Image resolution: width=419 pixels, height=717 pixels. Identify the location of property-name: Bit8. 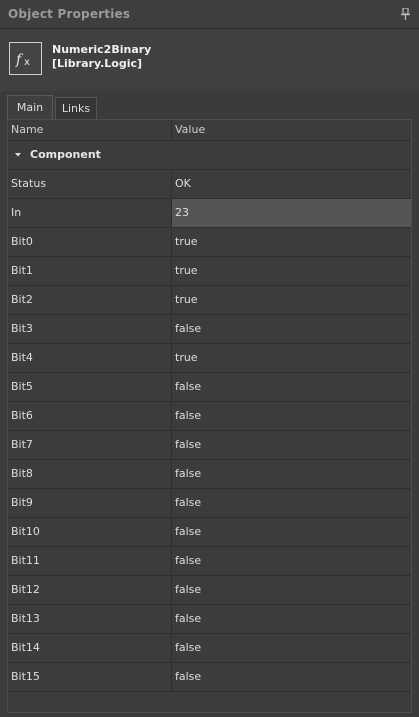
(22, 473).